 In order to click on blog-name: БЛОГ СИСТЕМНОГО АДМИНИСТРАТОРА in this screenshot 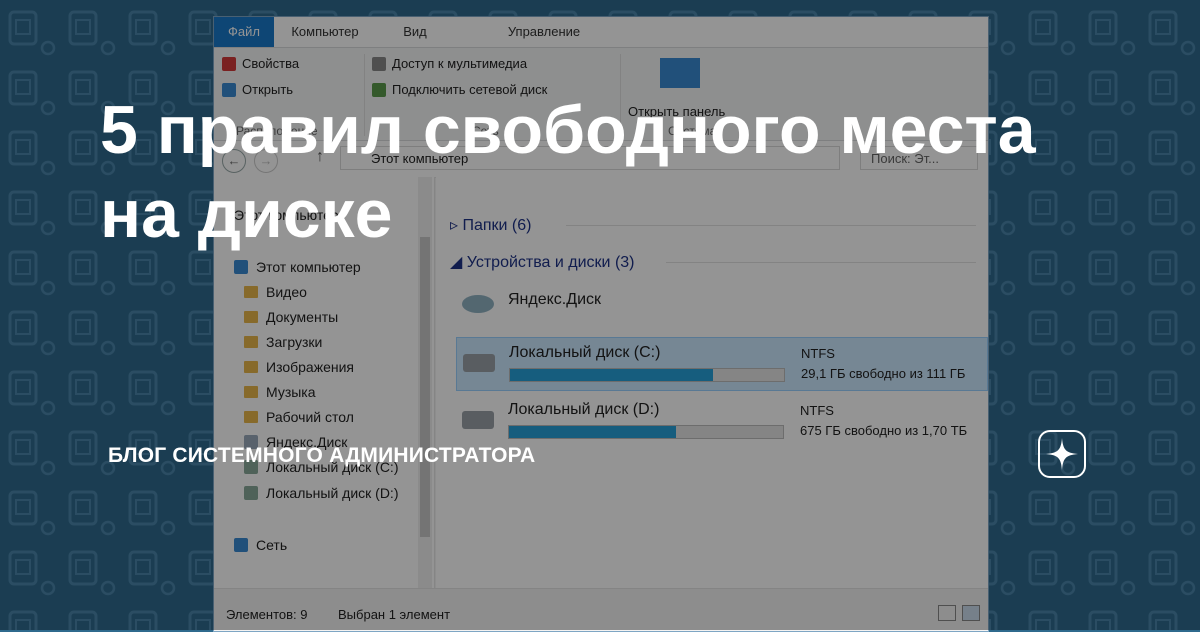, I will do `click(322, 455)`.